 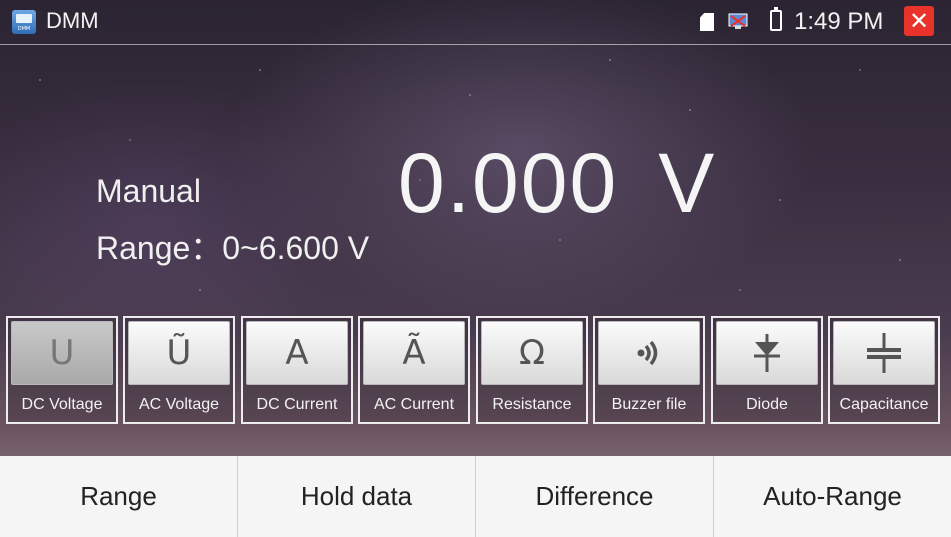 I want to click on auto-range-button: Auto-Range, so click(x=832, y=496).